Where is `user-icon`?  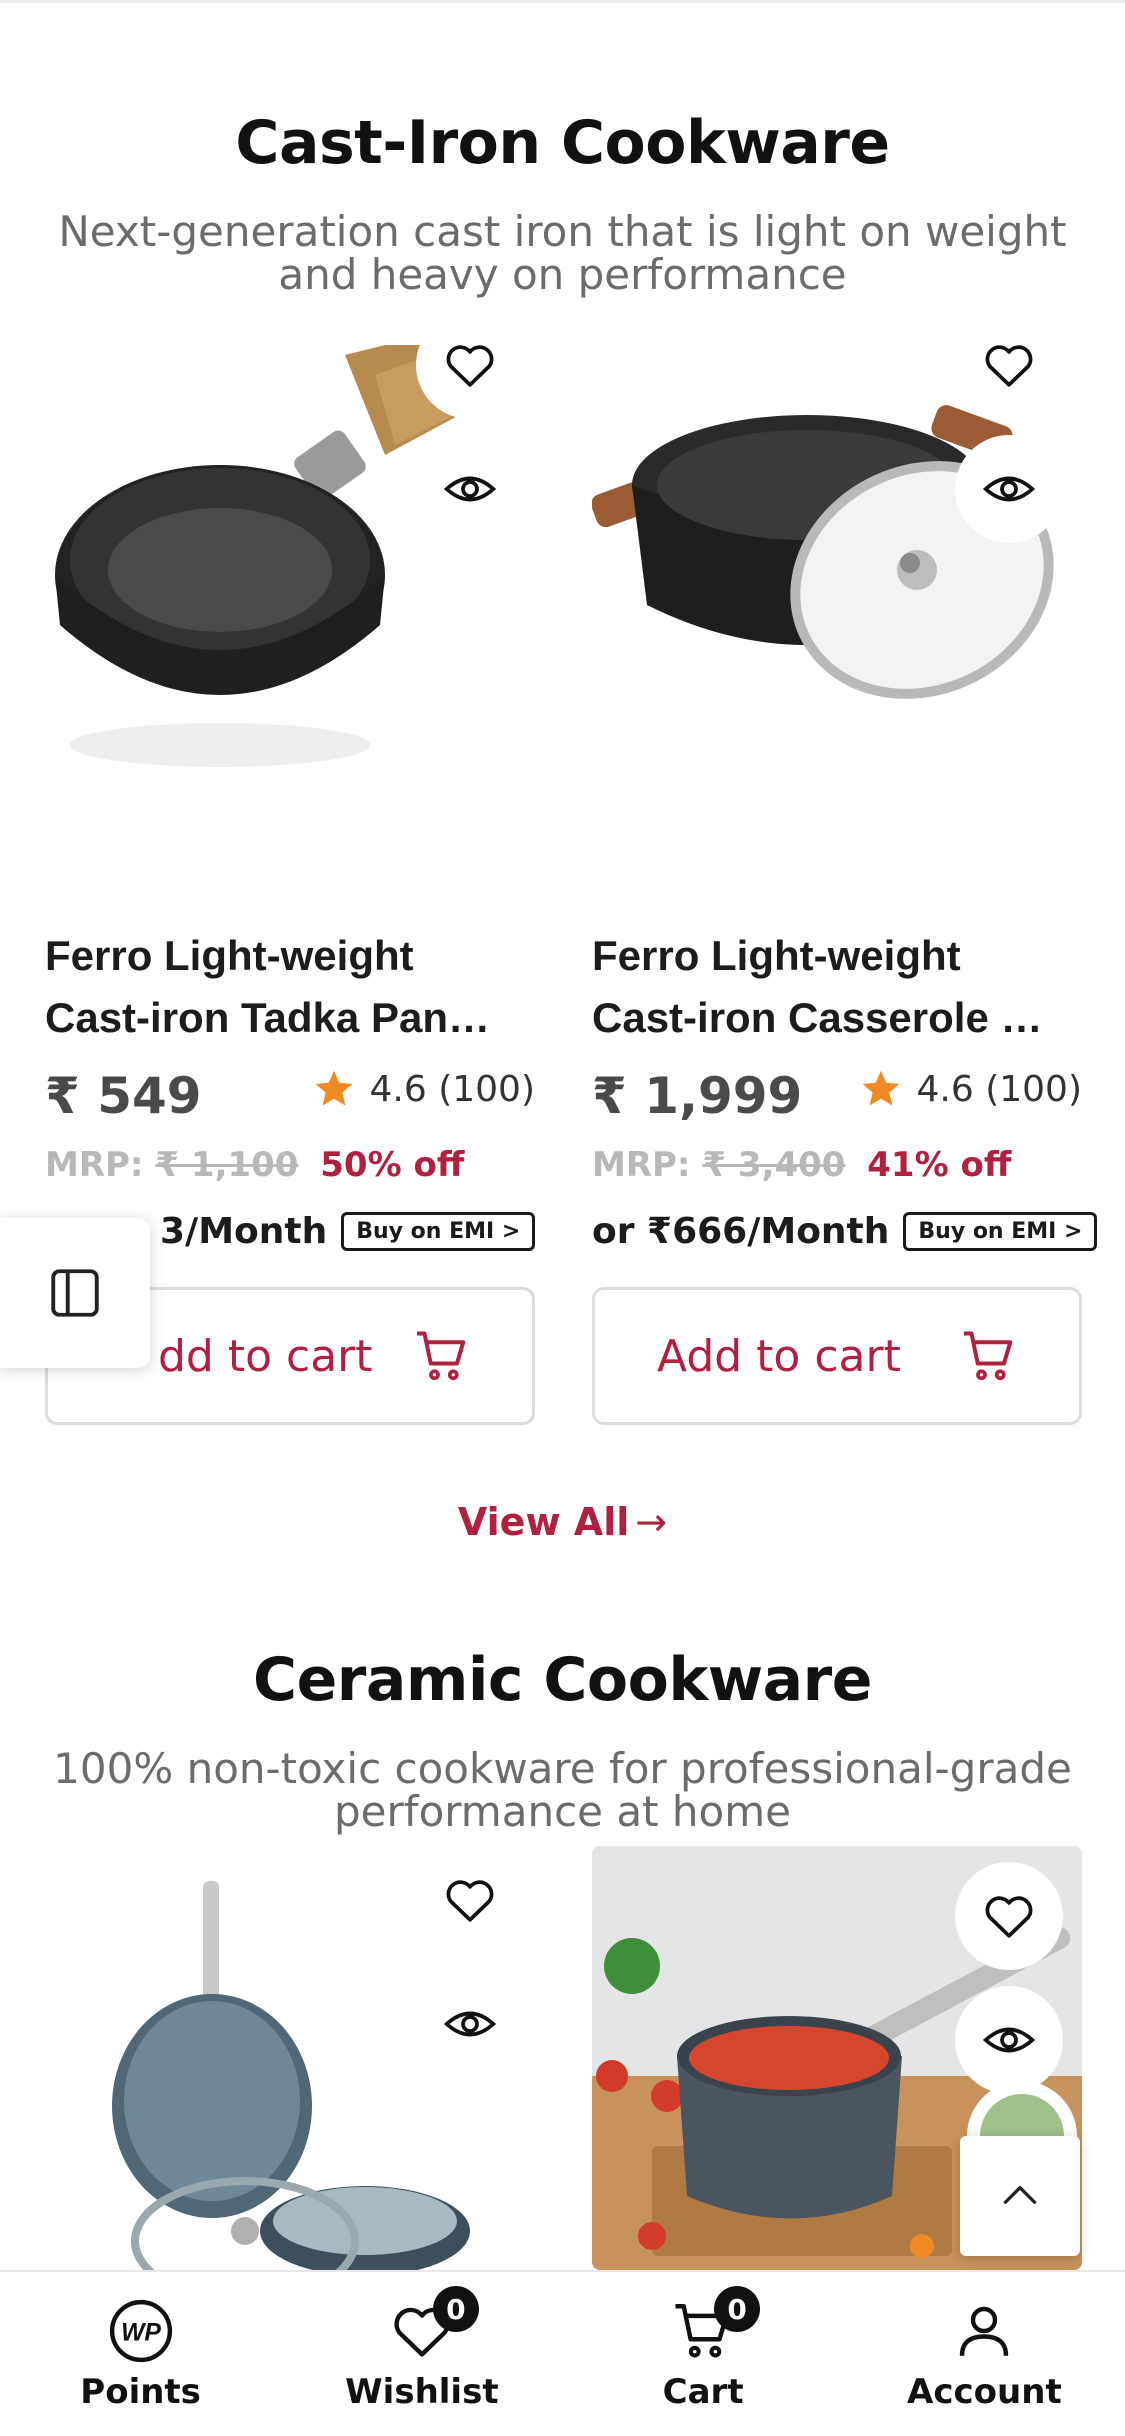 user-icon is located at coordinates (984, 2331).